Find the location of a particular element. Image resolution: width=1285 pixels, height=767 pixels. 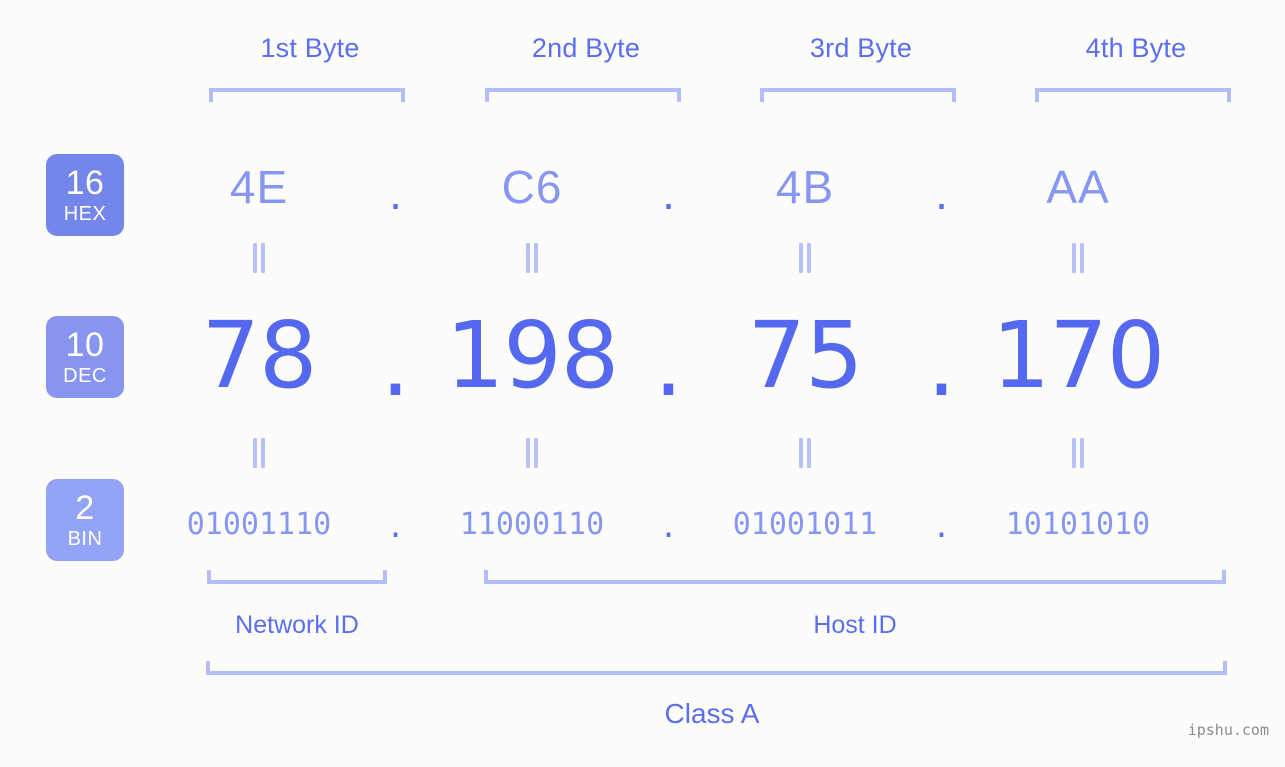

dec-value-row: 78 . 198 . 75 . 170 is located at coordinates (702, 357).